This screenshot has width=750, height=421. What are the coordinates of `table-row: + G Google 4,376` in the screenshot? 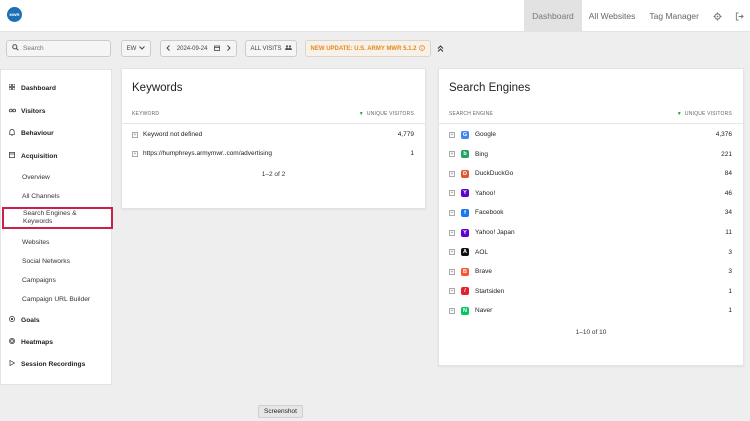 It's located at (591, 134).